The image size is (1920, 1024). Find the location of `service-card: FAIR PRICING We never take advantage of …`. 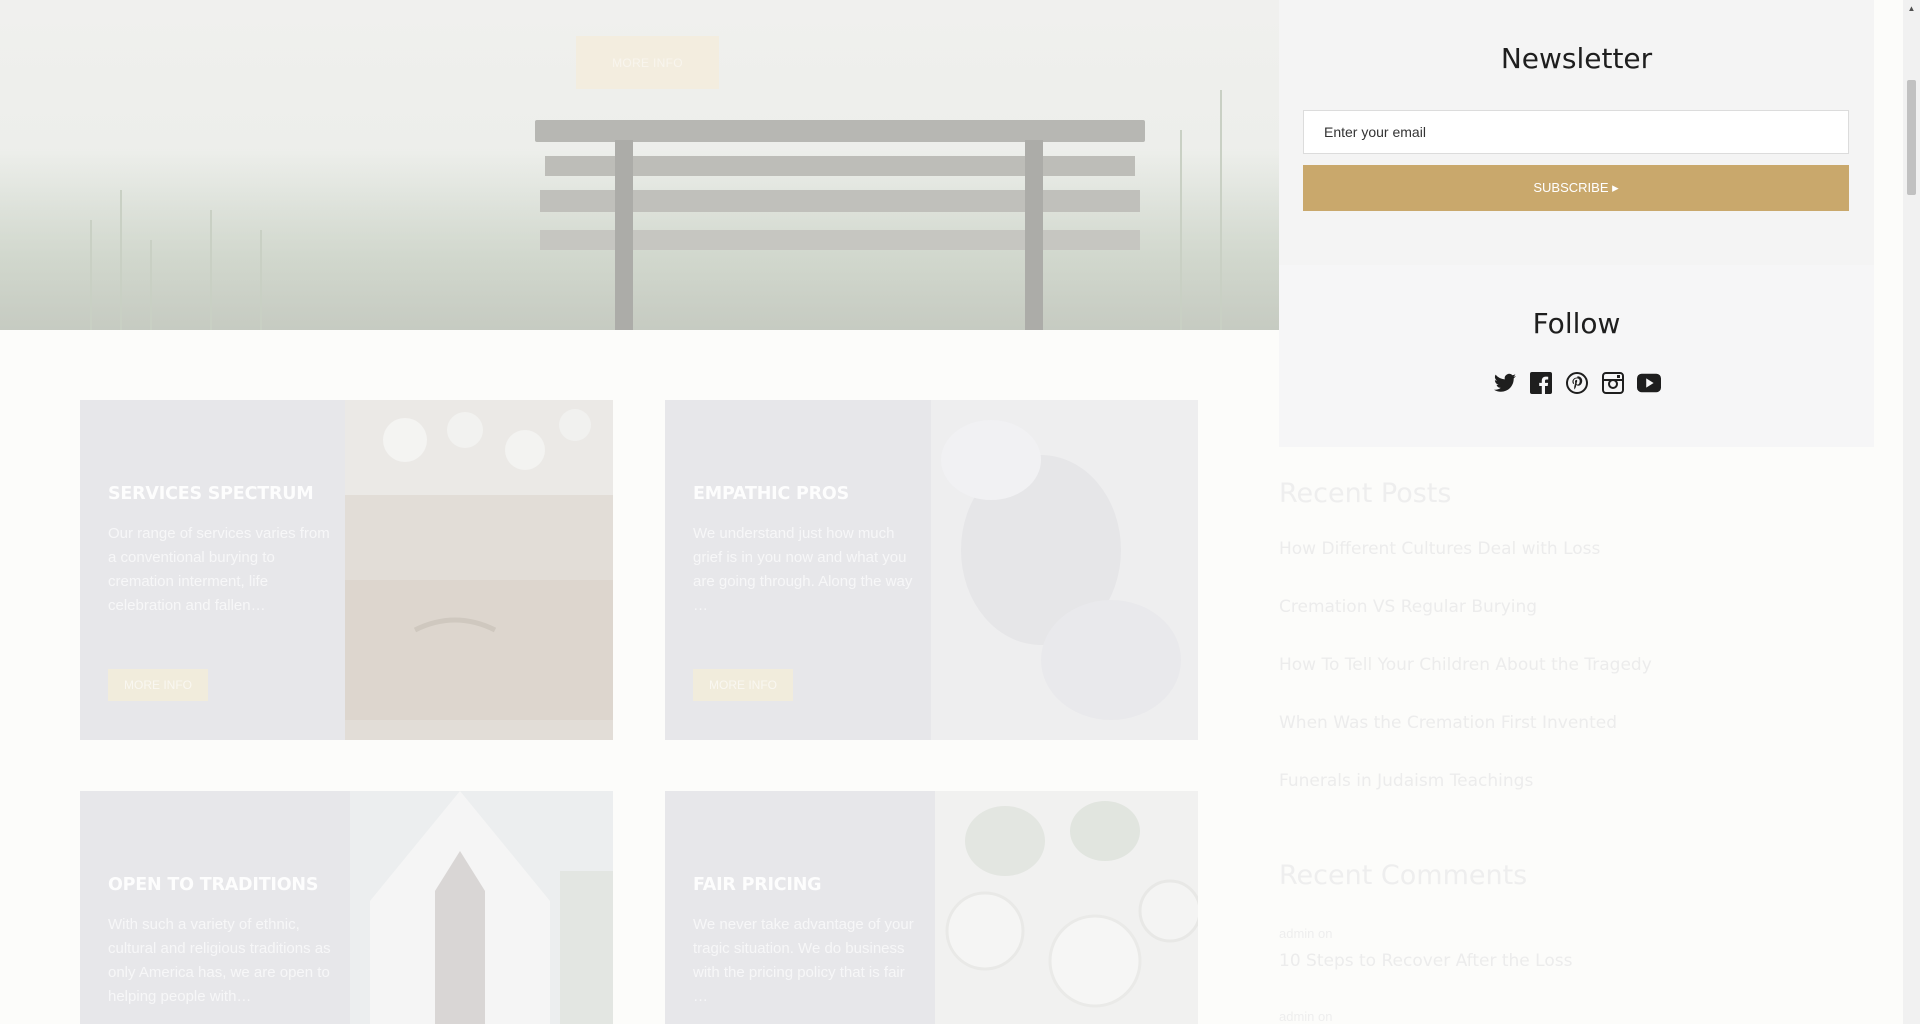

service-card: FAIR PRICING We never take advantage of … is located at coordinates (931, 907).